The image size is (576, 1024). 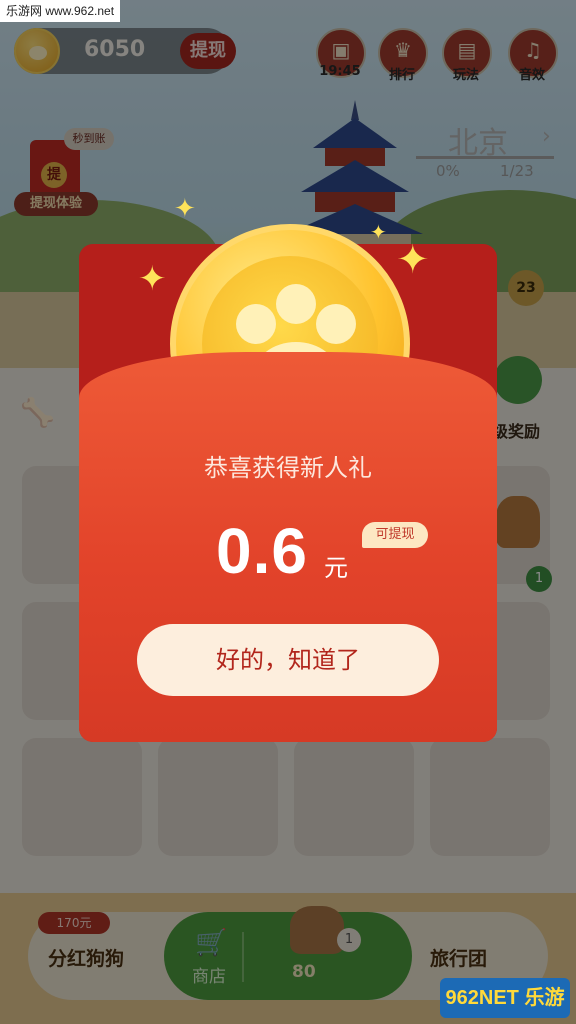 I want to click on watermark-top: 乐游网 www.962.net, so click(x=60, y=11).